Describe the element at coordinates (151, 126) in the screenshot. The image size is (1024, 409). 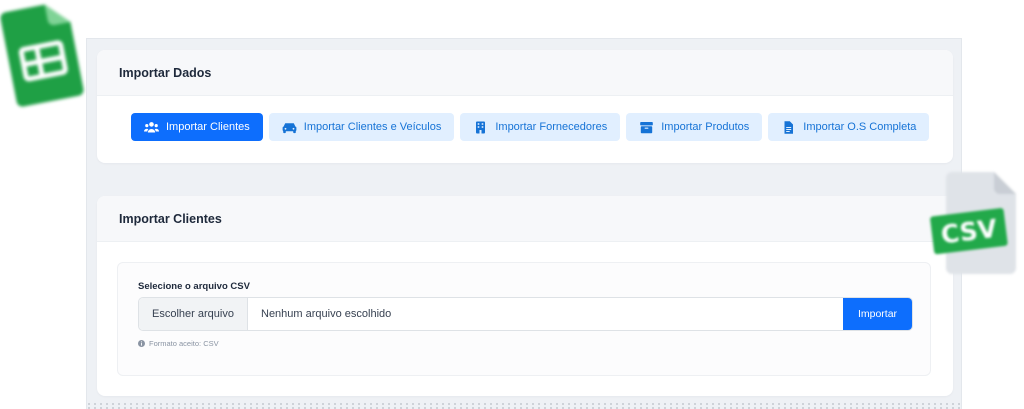
I see `users-icon` at that location.